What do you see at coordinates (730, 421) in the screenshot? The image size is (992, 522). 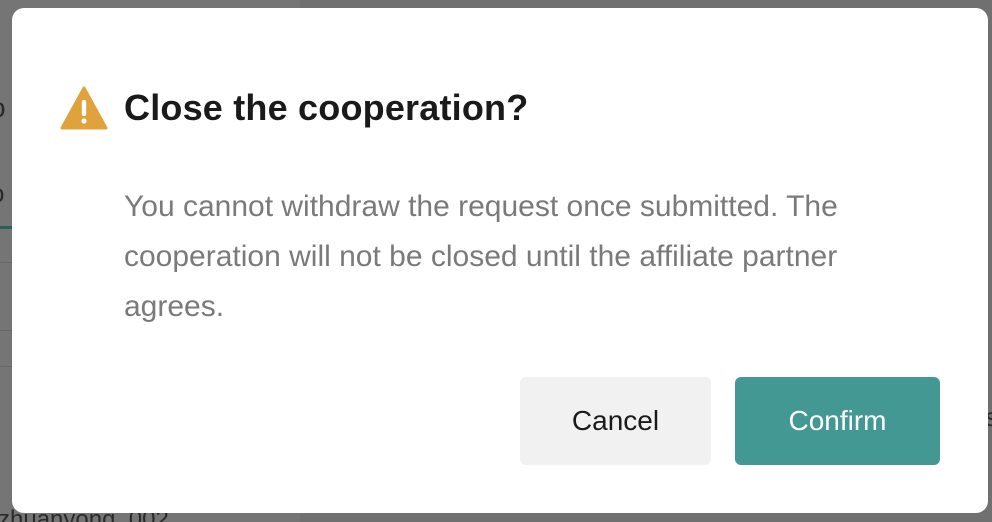 I see `dialog-footer: Cancel Confirm` at bounding box center [730, 421].